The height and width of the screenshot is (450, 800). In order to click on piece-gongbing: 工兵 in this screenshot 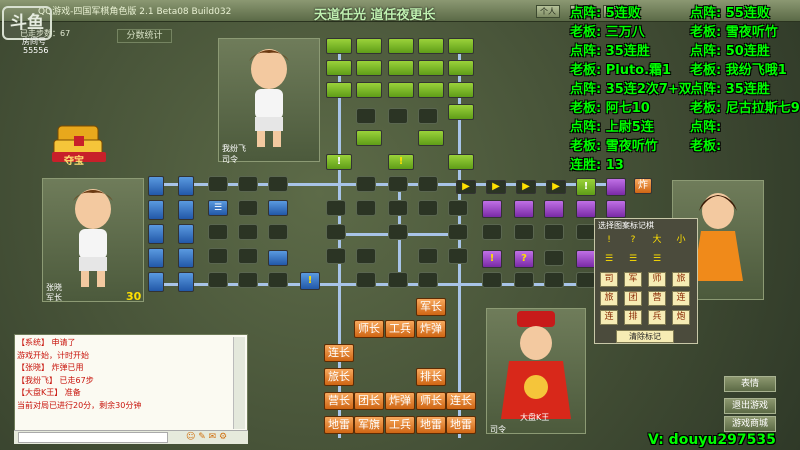, I will do `click(400, 329)`.